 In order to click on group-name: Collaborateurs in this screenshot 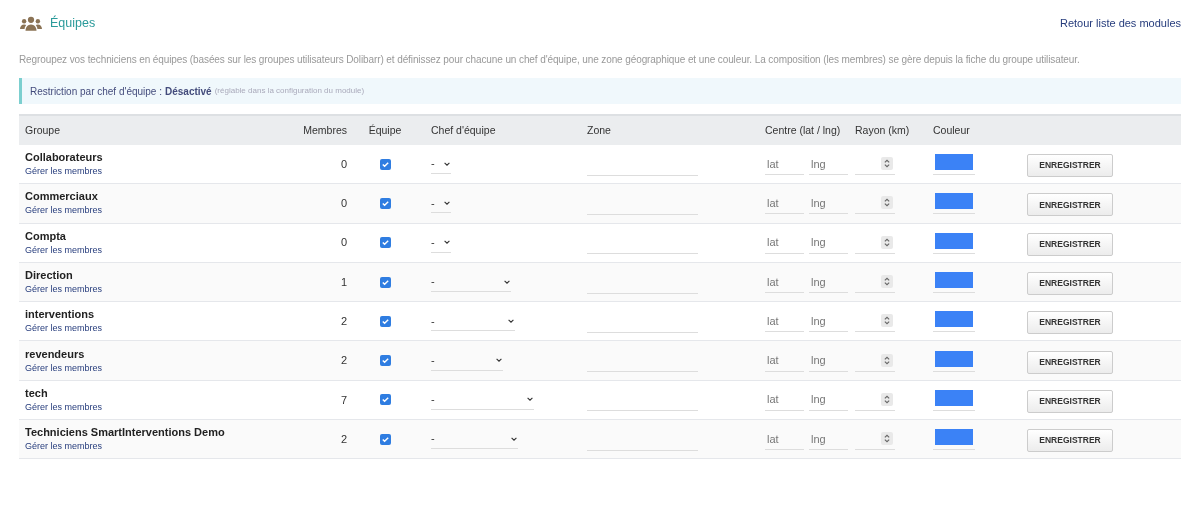, I will do `click(64, 158)`.